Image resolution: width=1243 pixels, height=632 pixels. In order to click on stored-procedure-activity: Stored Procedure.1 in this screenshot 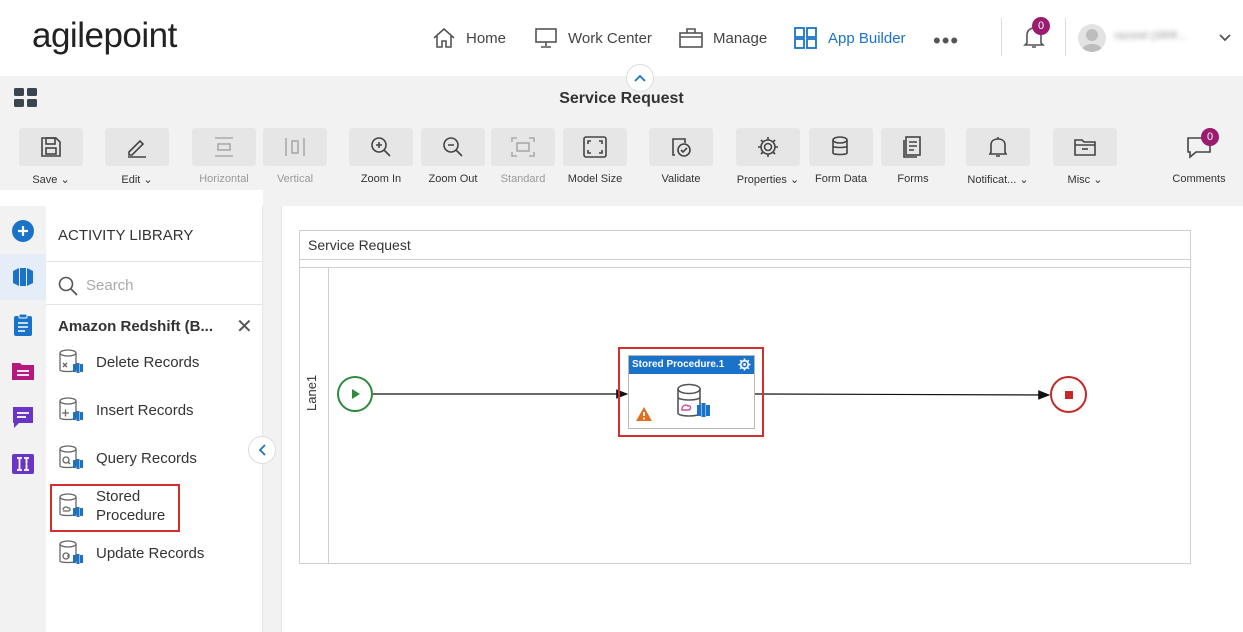, I will do `click(691, 392)`.